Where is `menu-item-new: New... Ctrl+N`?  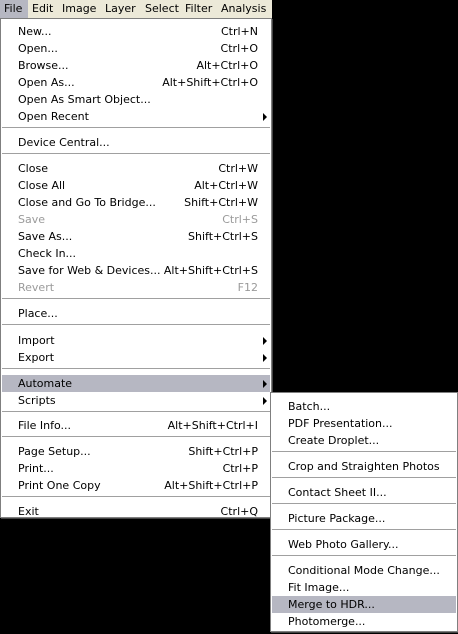
menu-item-new: New... Ctrl+N is located at coordinates (136, 31).